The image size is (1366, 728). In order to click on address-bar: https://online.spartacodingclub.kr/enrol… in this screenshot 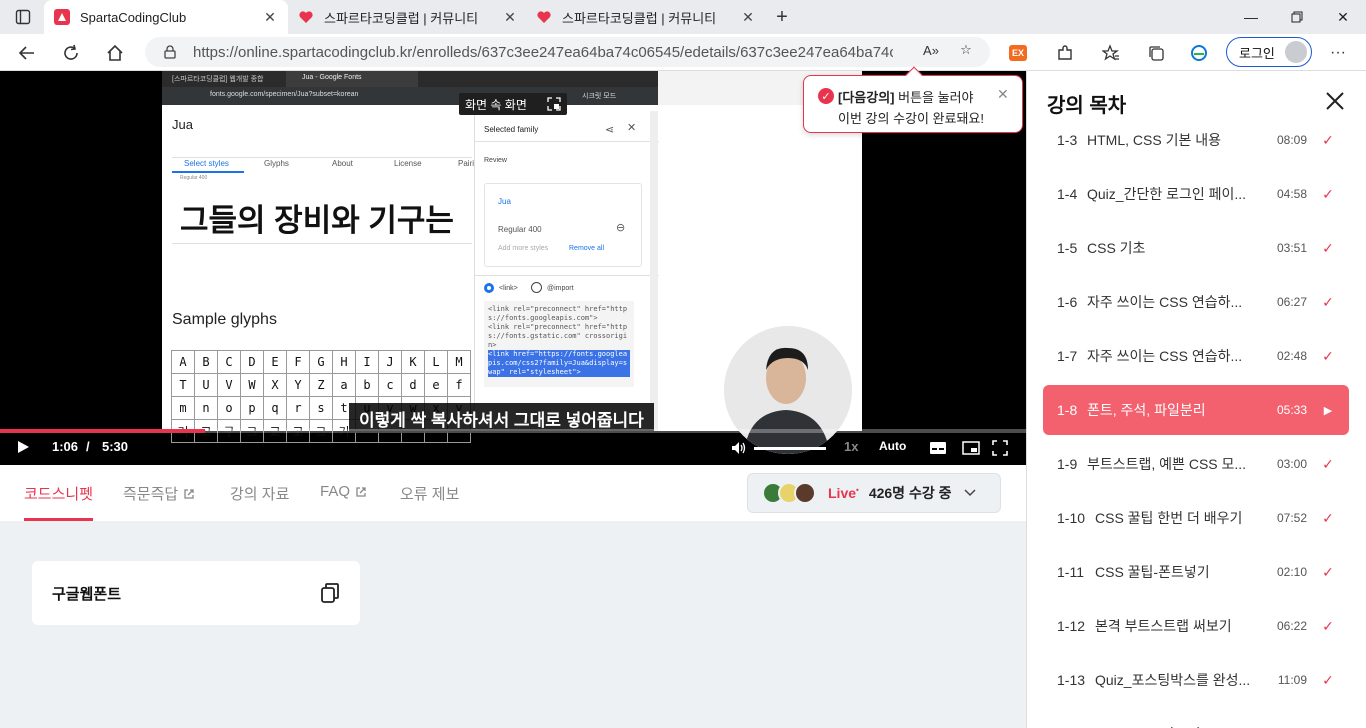, I will do `click(567, 52)`.